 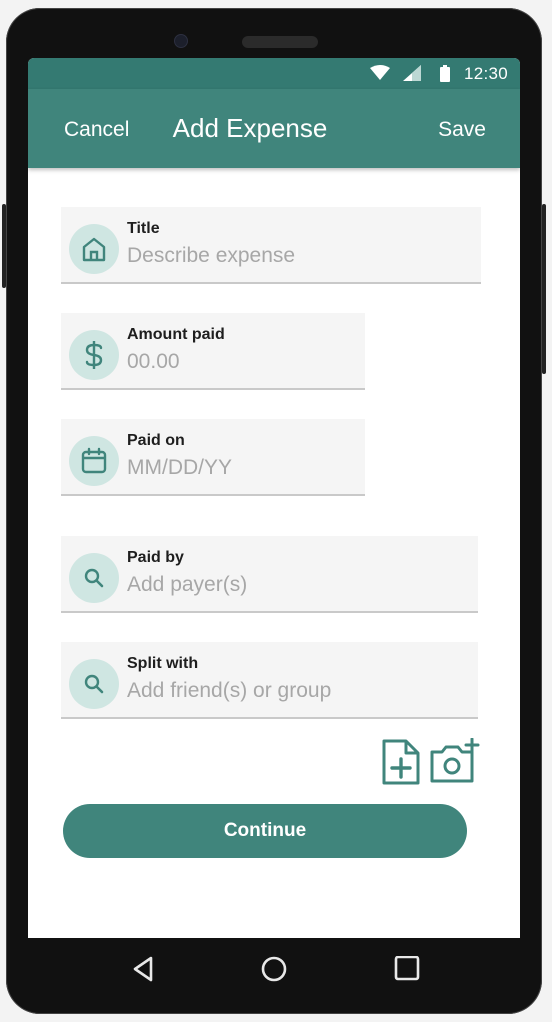 What do you see at coordinates (445, 76) in the screenshot?
I see `battery-icon` at bounding box center [445, 76].